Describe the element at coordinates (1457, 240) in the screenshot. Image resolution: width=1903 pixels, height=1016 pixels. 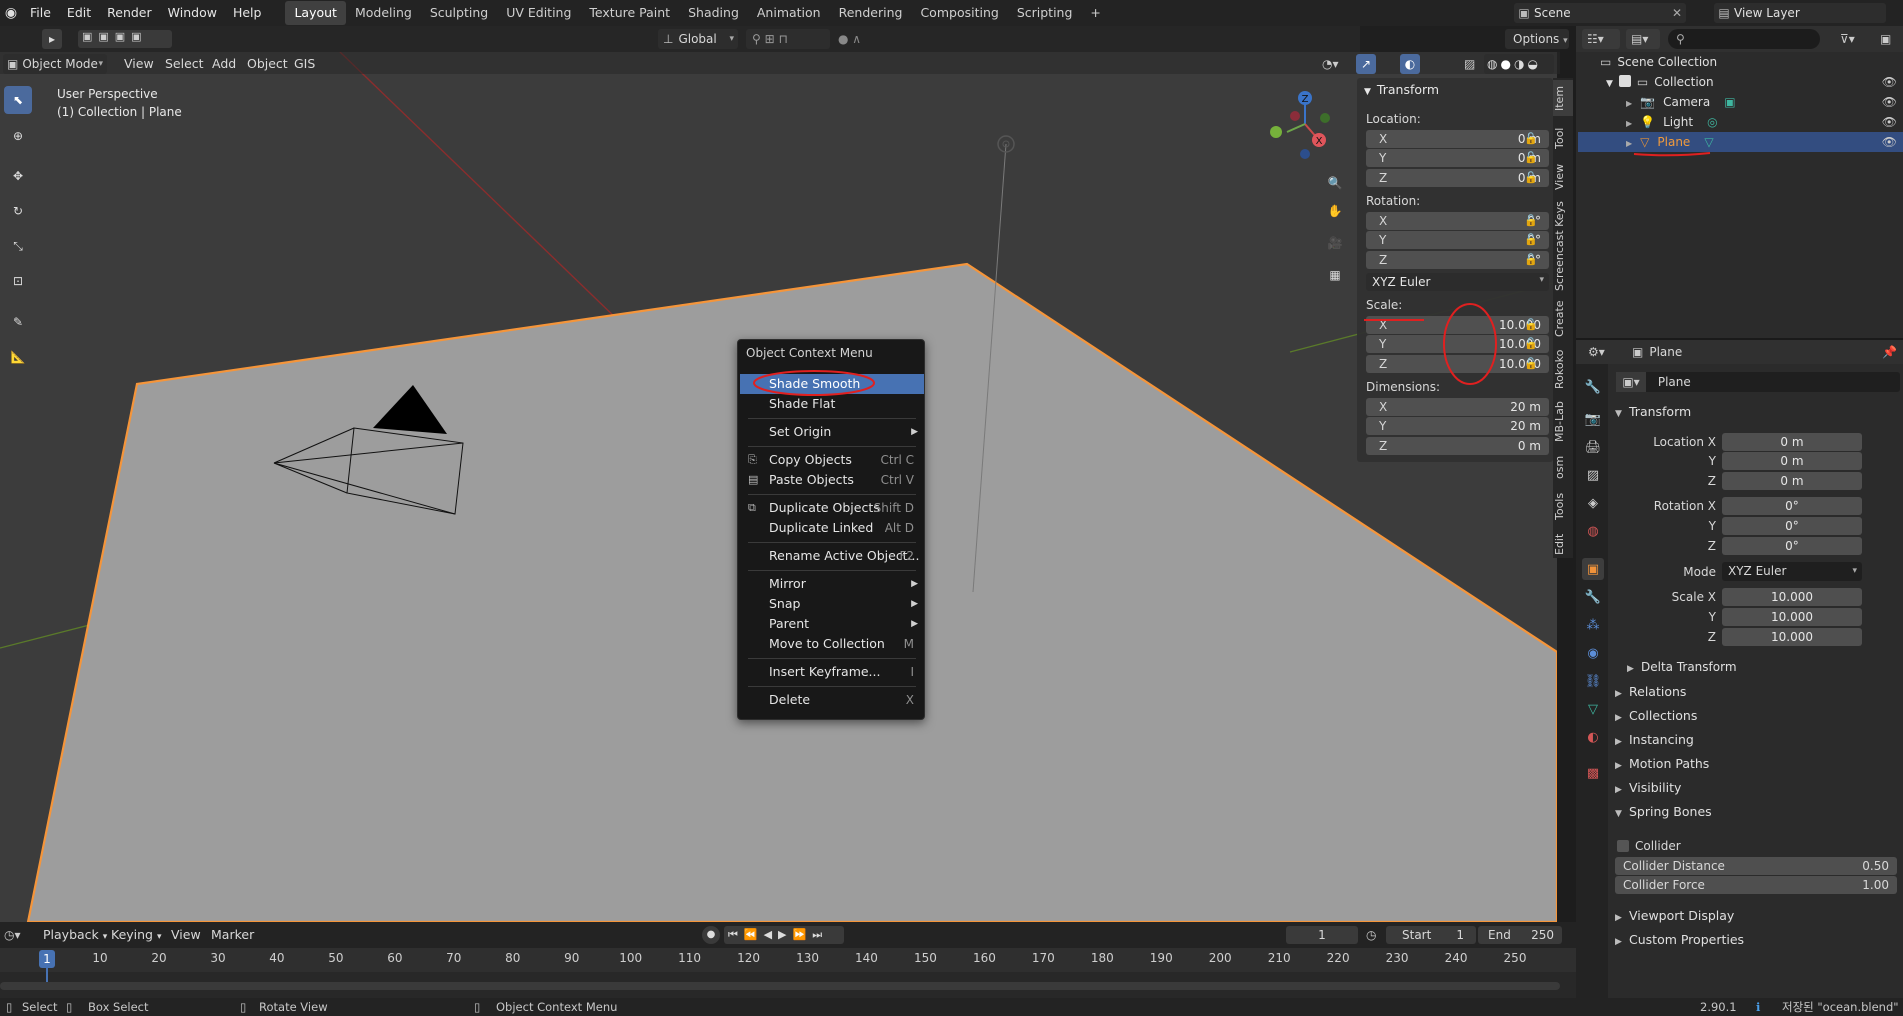
I see `rotation-y-field: Y 0°` at that location.